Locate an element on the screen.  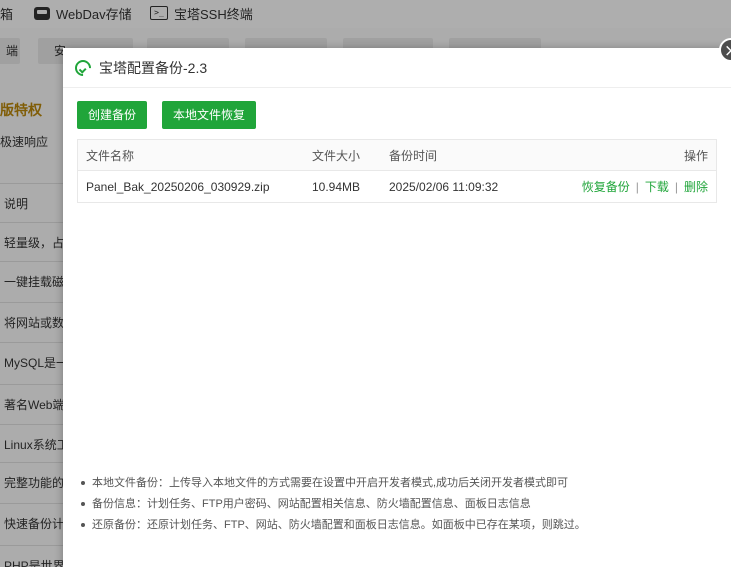
backup-size: 10.94MB is located at coordinates (336, 186).